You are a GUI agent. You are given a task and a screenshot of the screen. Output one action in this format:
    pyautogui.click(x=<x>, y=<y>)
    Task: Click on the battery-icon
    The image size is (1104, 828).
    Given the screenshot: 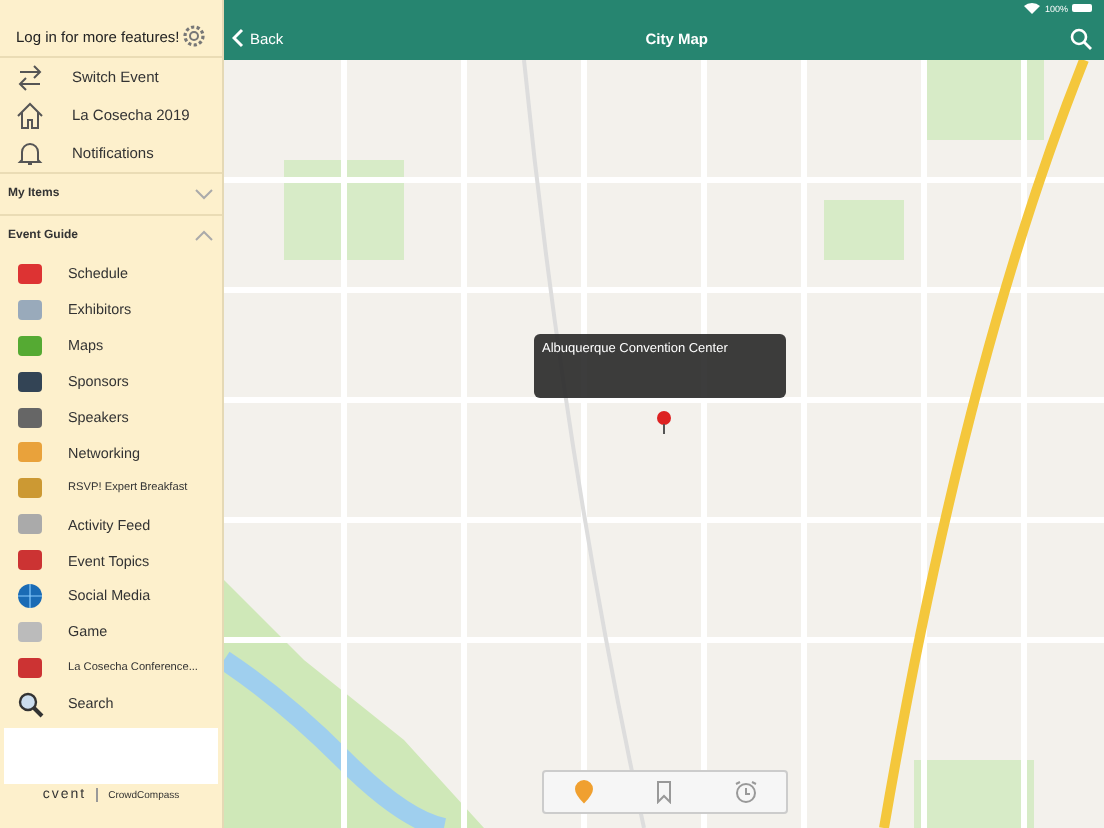 What is the action you would take?
    pyautogui.click(x=1082, y=8)
    